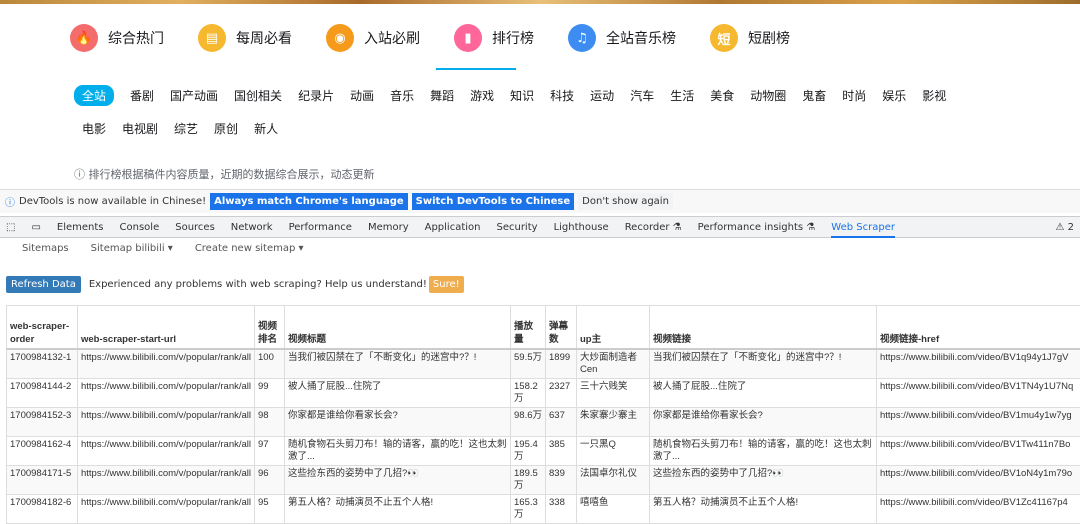 The height and width of the screenshot is (524, 1080). I want to click on devtools-tab-11: Web Scraper, so click(863, 230).